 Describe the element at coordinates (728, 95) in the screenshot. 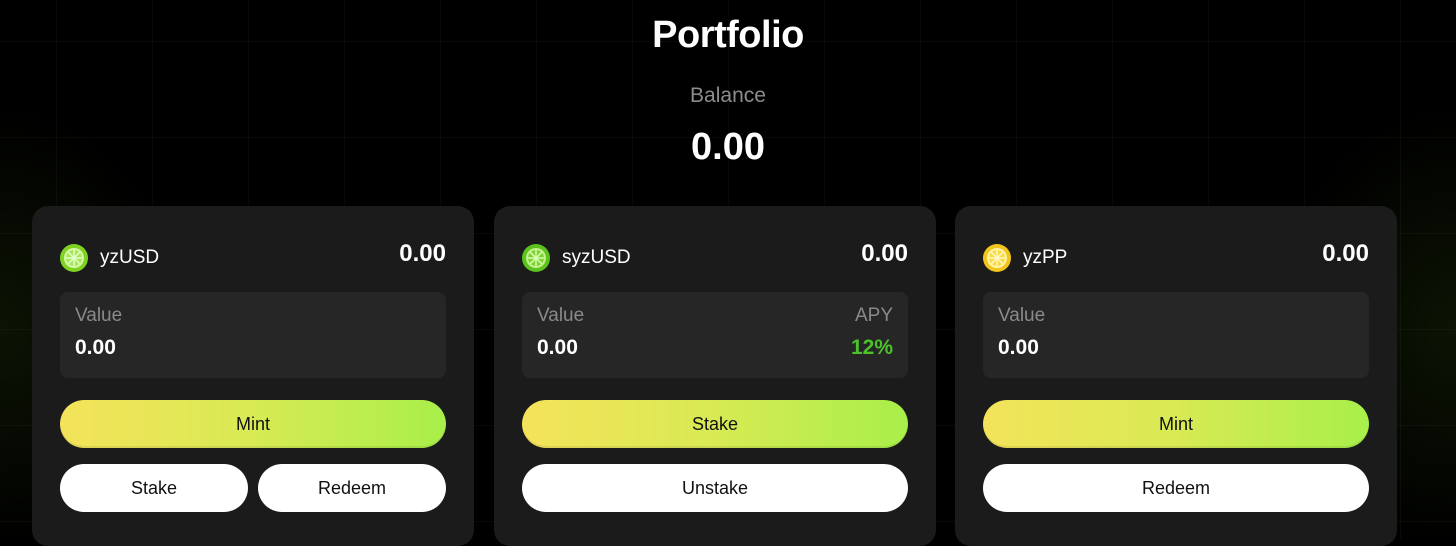

I see `balance-label: Balance` at that location.